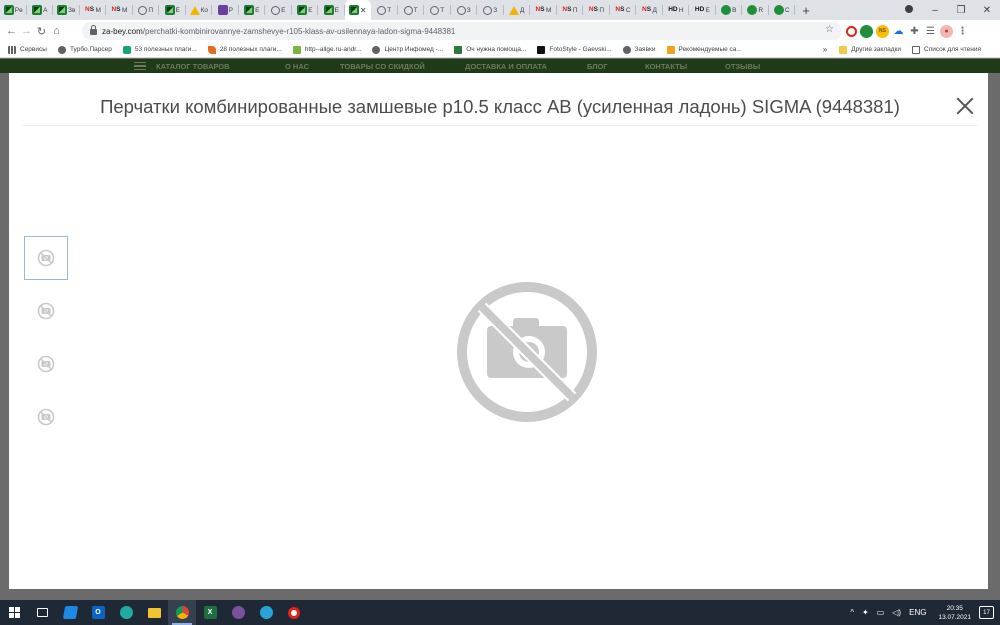 This screenshot has height=625, width=1000. I want to click on task-view-button, so click(42, 612).